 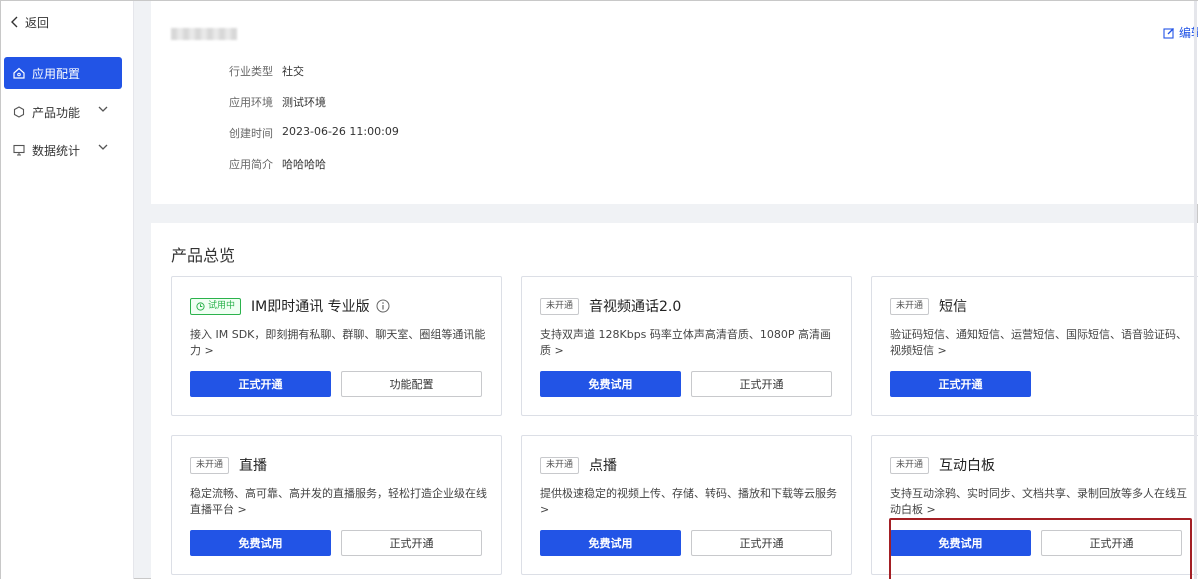 What do you see at coordinates (967, 466) in the screenshot?
I see `product-name: 互动白板` at bounding box center [967, 466].